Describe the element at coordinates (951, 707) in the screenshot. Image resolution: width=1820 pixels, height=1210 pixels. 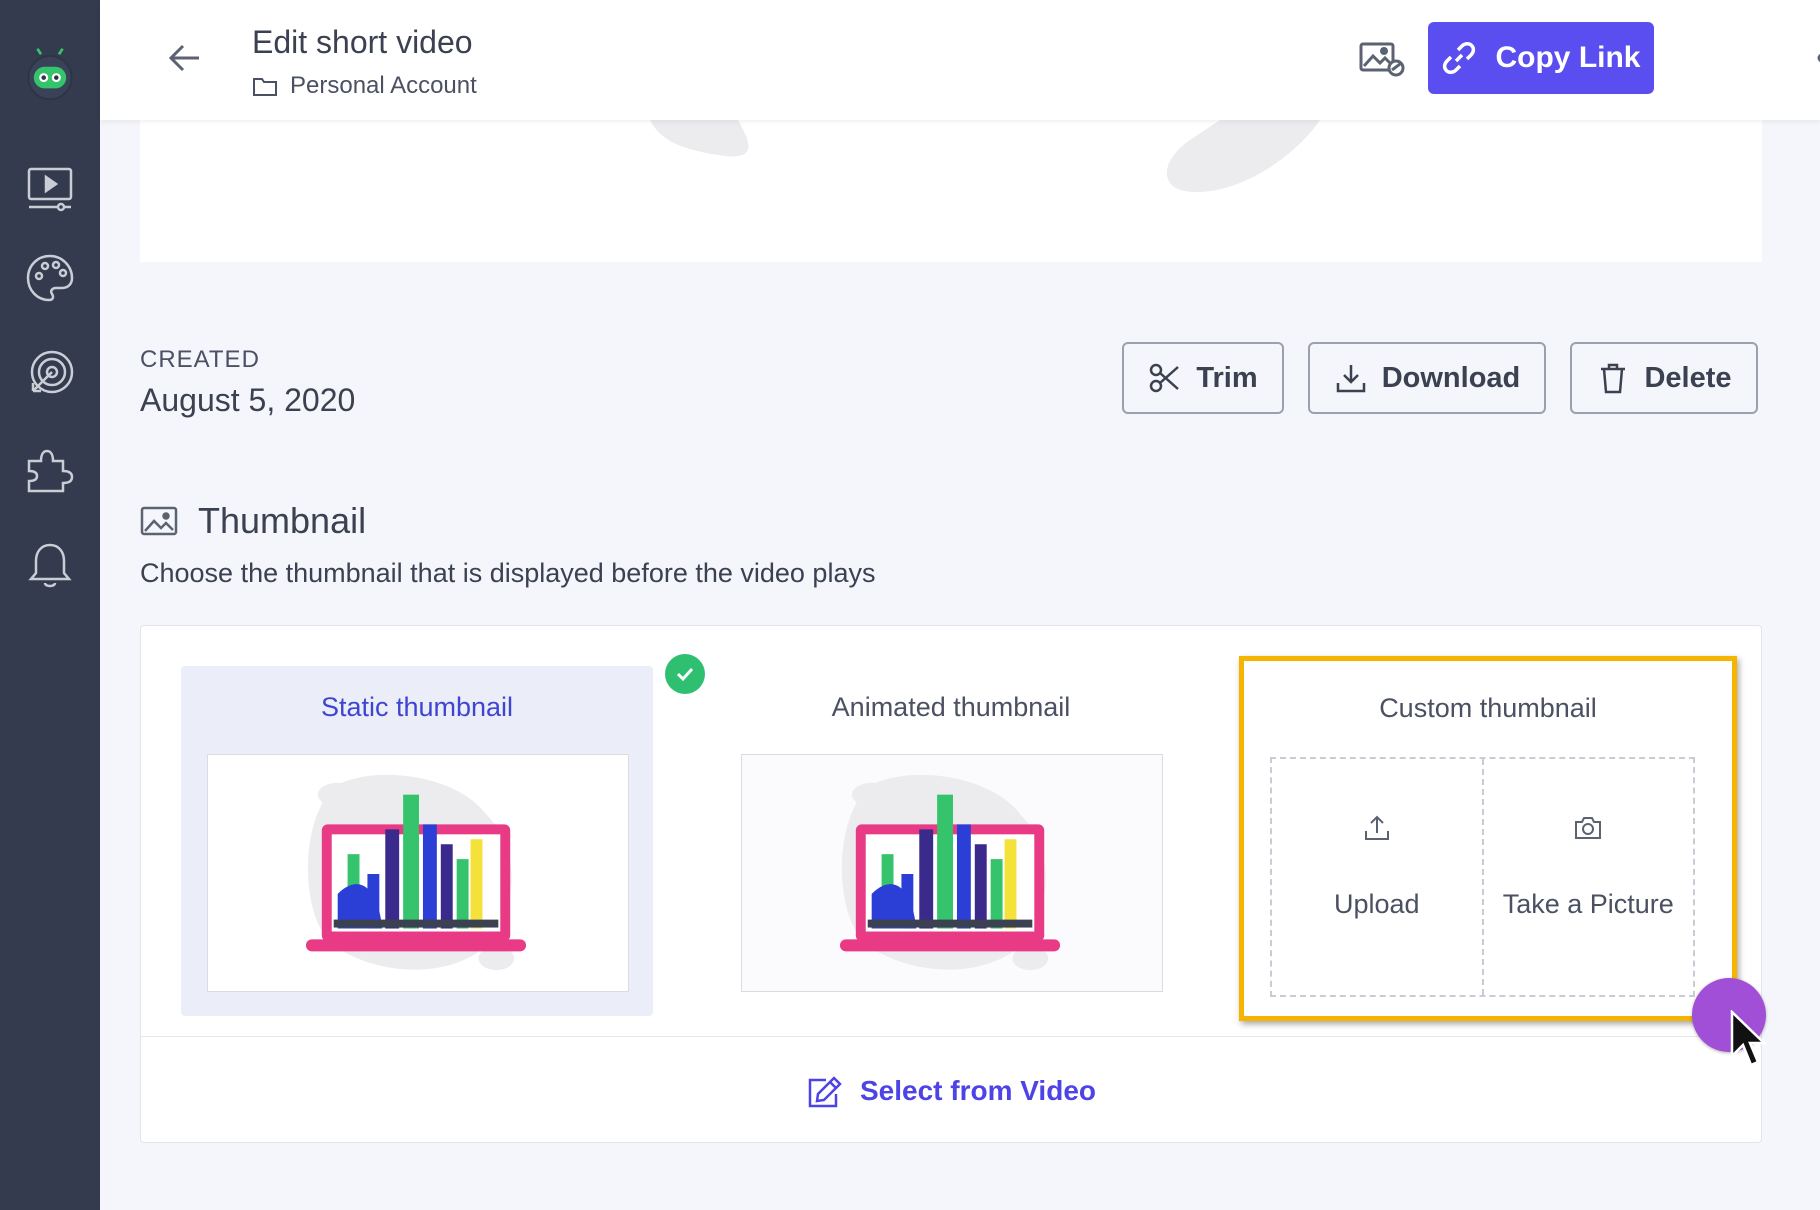
I see `animated-thumbnail-label: Animated thumbnail` at that location.